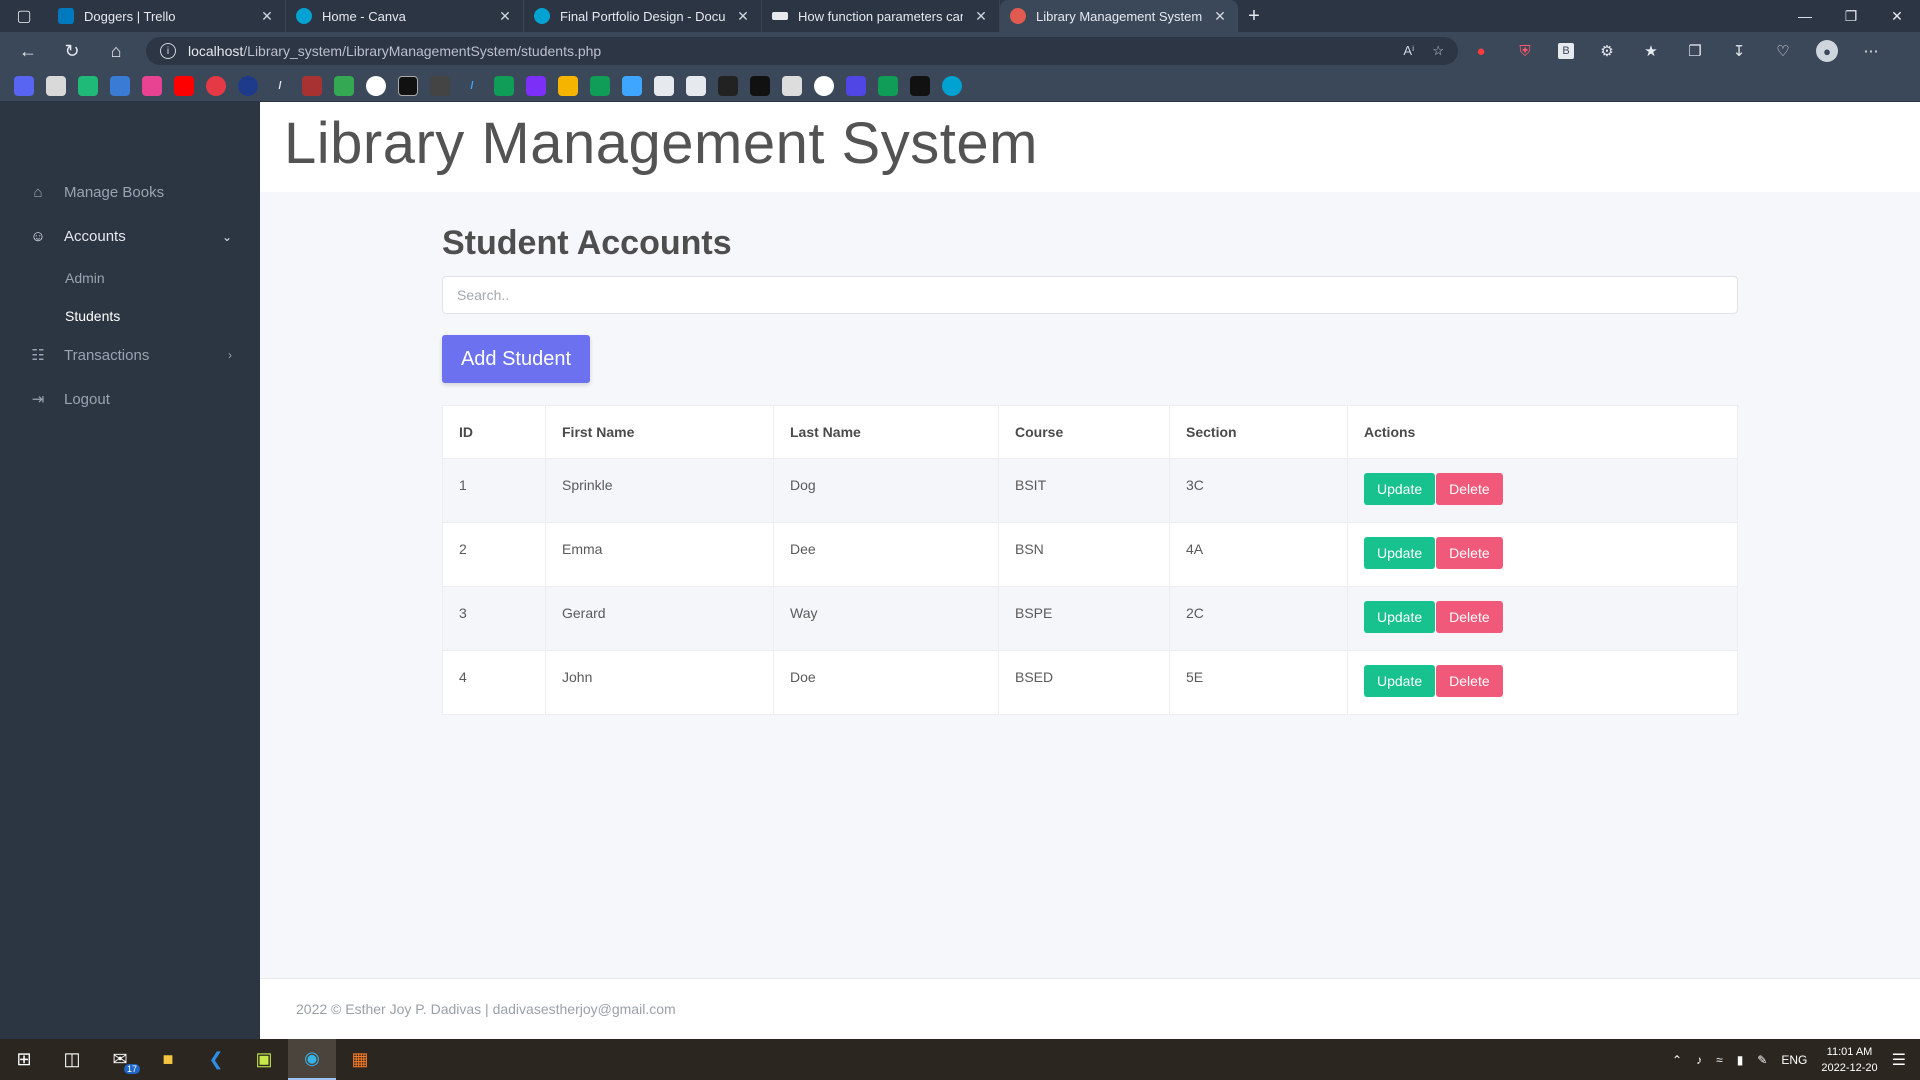 The width and height of the screenshot is (1920, 1080). I want to click on tab-title: Home - Canva, so click(364, 16).